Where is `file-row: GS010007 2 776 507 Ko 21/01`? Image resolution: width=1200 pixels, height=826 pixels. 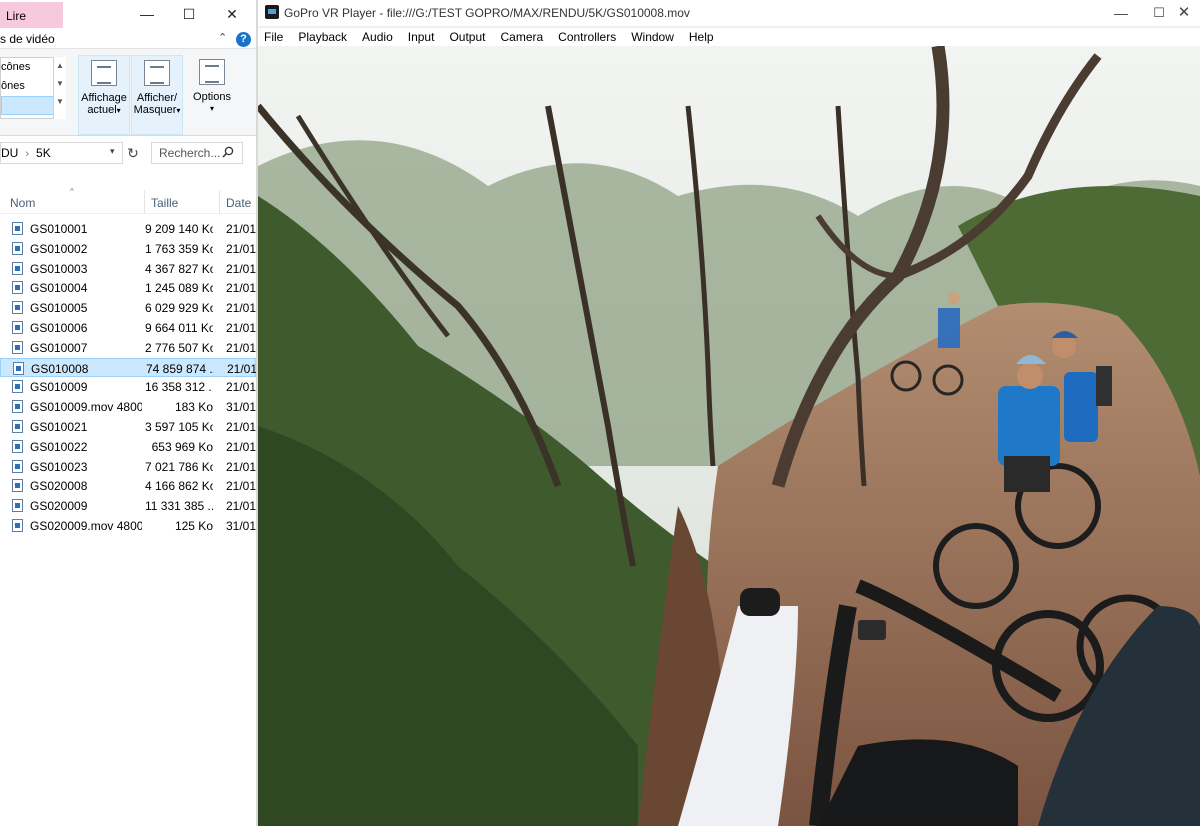 file-row: GS010007 2 776 507 Ko 21/01 is located at coordinates (128, 348).